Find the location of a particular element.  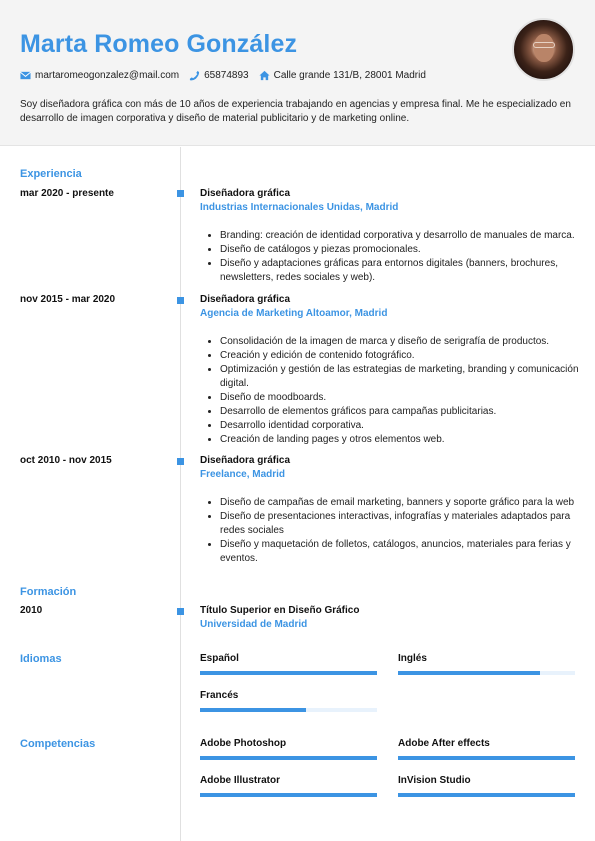

company: Freelance, Madrid is located at coordinates (243, 474).